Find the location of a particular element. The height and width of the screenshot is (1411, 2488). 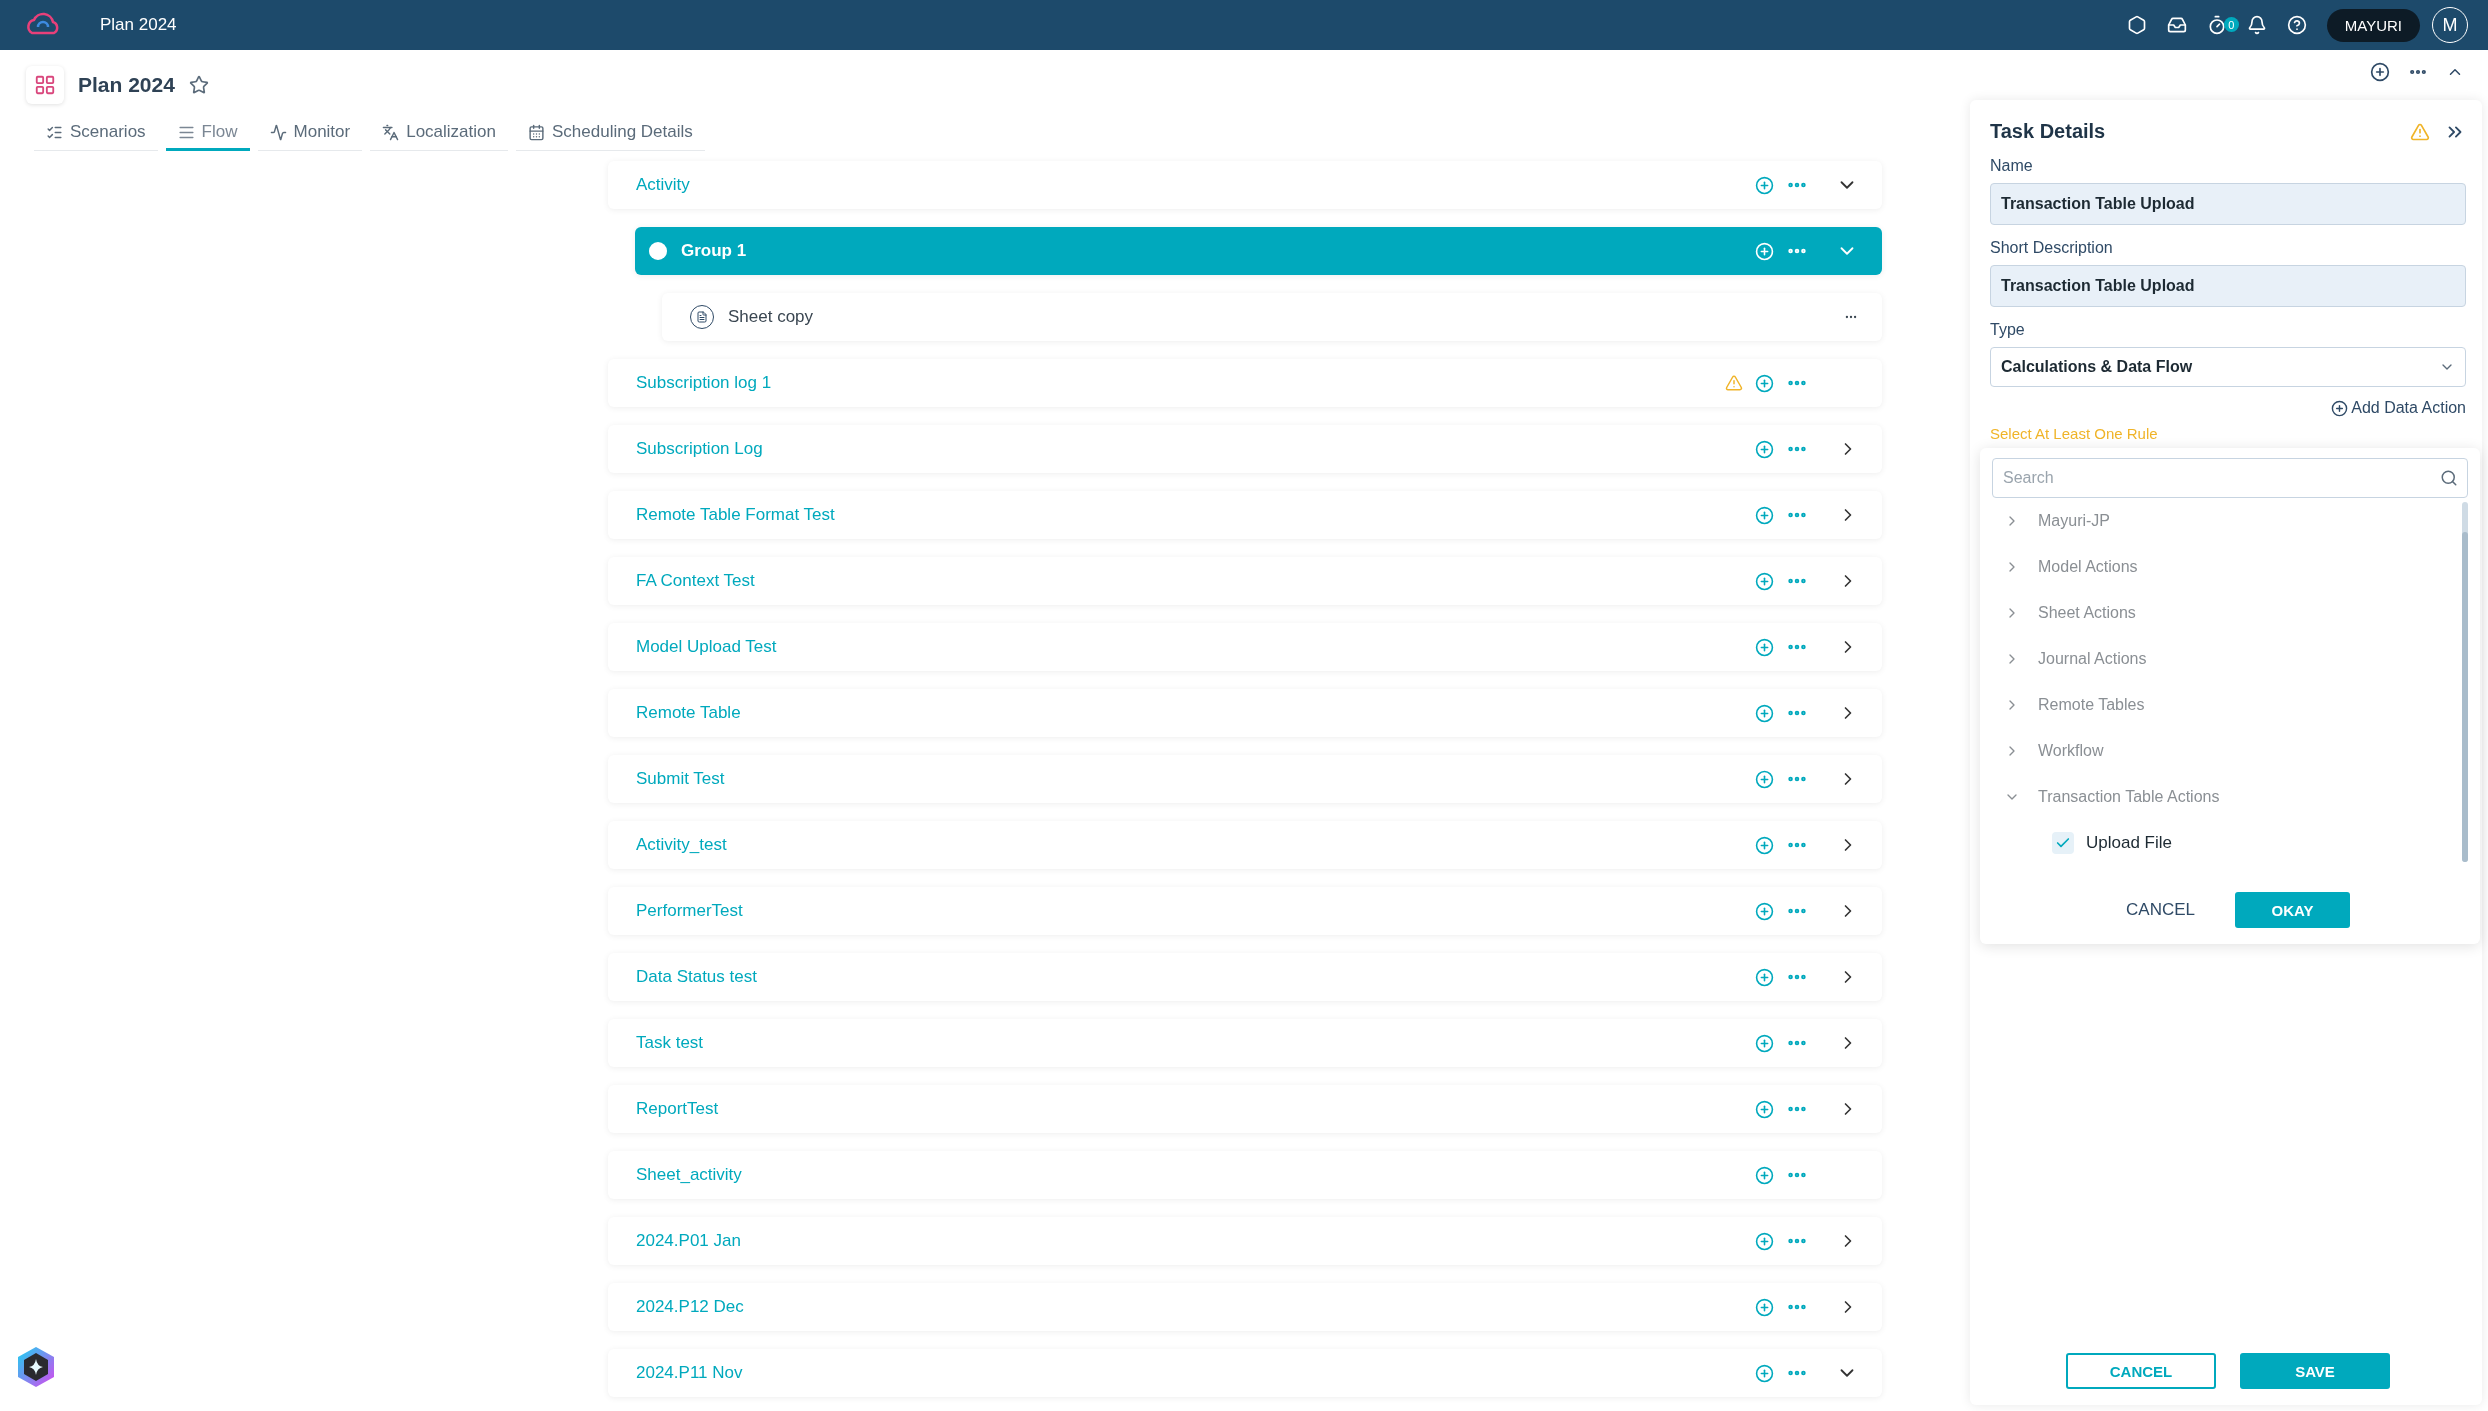

activity-row: PerformerTest is located at coordinates (1245, 911).